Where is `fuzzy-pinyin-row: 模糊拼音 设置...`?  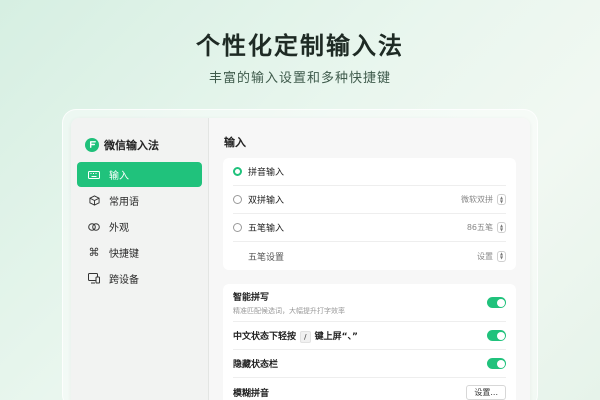 fuzzy-pinyin-row: 模糊拼音 设置... is located at coordinates (369, 389).